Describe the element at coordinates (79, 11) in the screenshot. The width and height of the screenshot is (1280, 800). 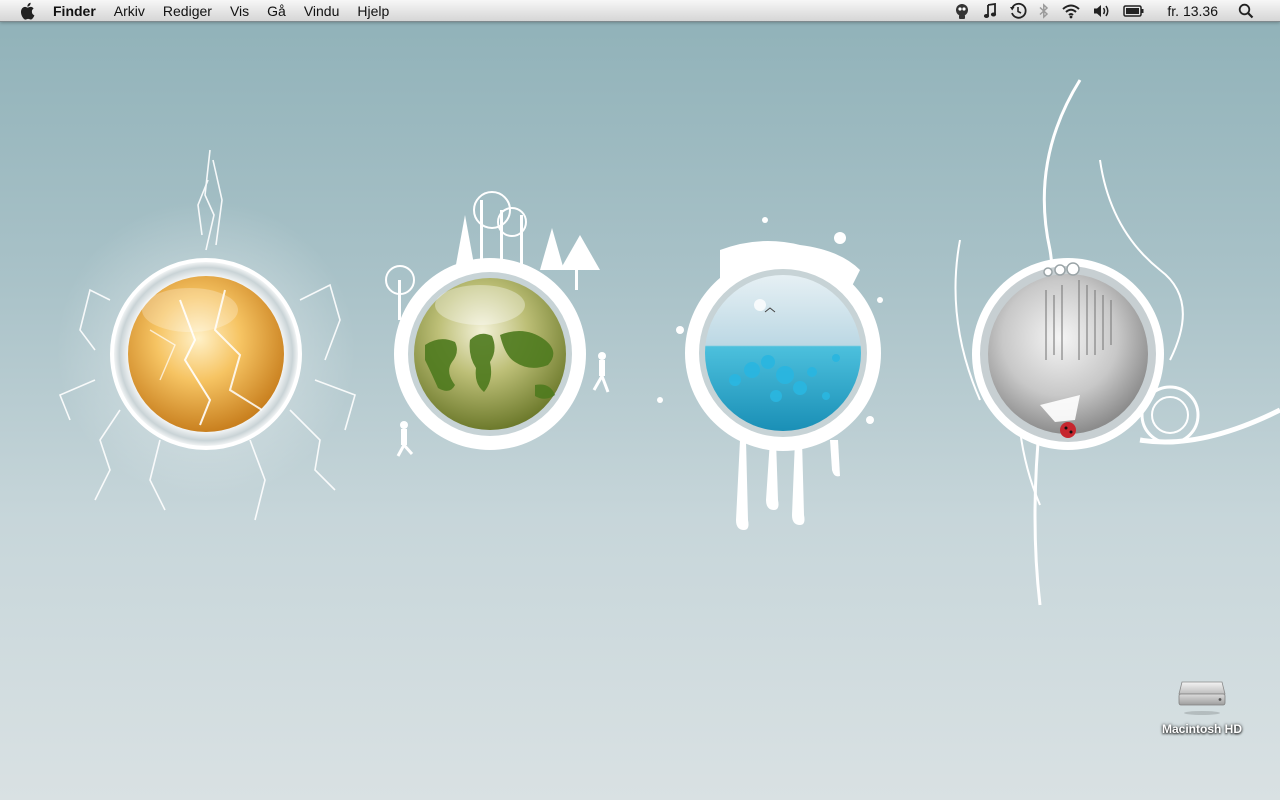
I see `menu-finder: Finder` at that location.